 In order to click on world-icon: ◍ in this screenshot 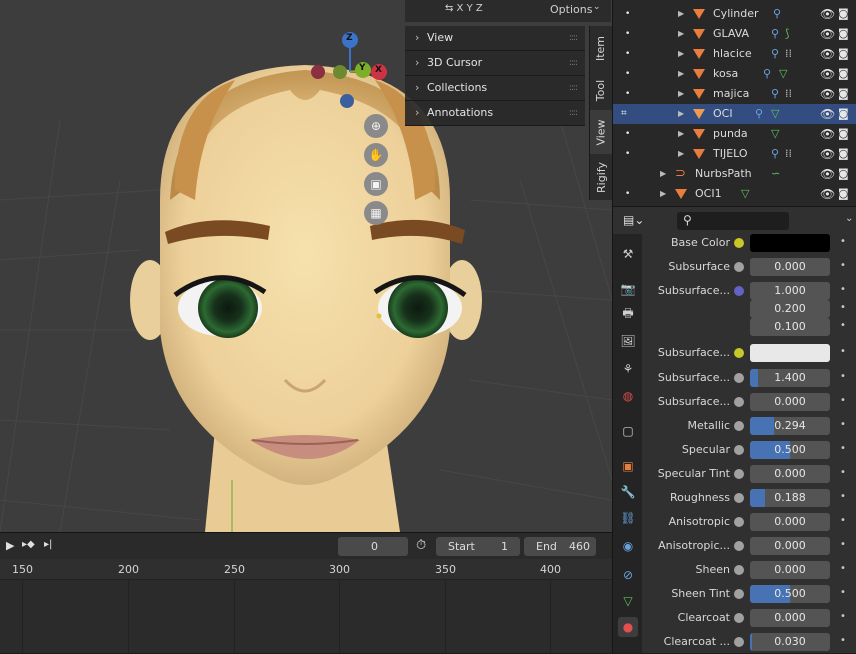, I will do `click(628, 396)`.